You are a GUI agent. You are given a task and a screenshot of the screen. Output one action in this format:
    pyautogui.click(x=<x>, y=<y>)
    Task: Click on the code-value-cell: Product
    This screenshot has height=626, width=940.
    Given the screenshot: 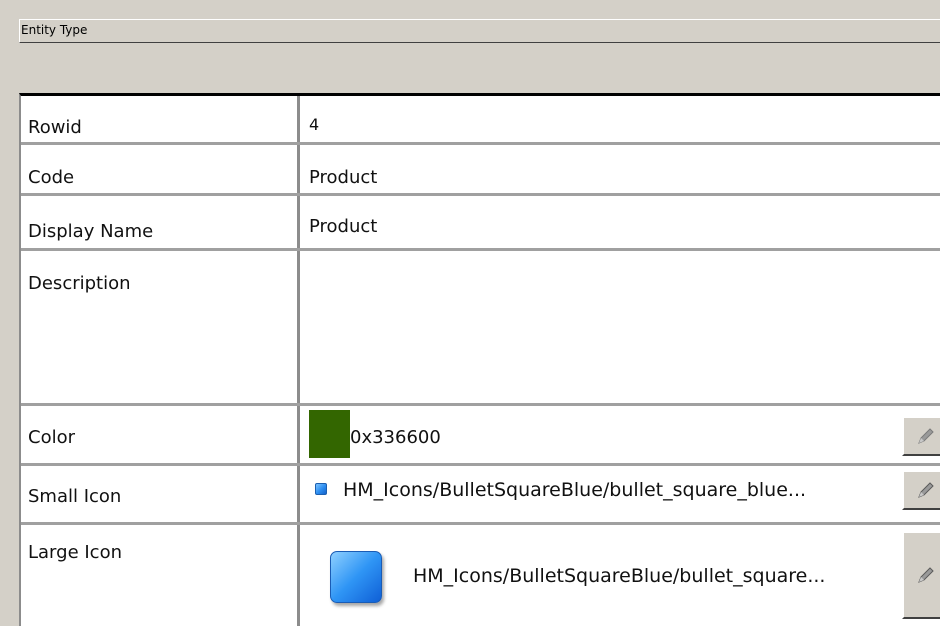 What is the action you would take?
    pyautogui.click(x=621, y=169)
    